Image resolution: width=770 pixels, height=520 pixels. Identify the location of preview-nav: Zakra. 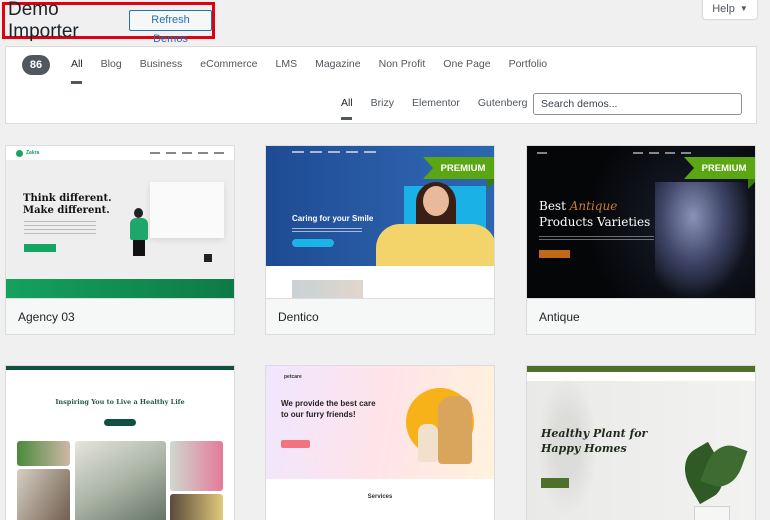
(120, 153).